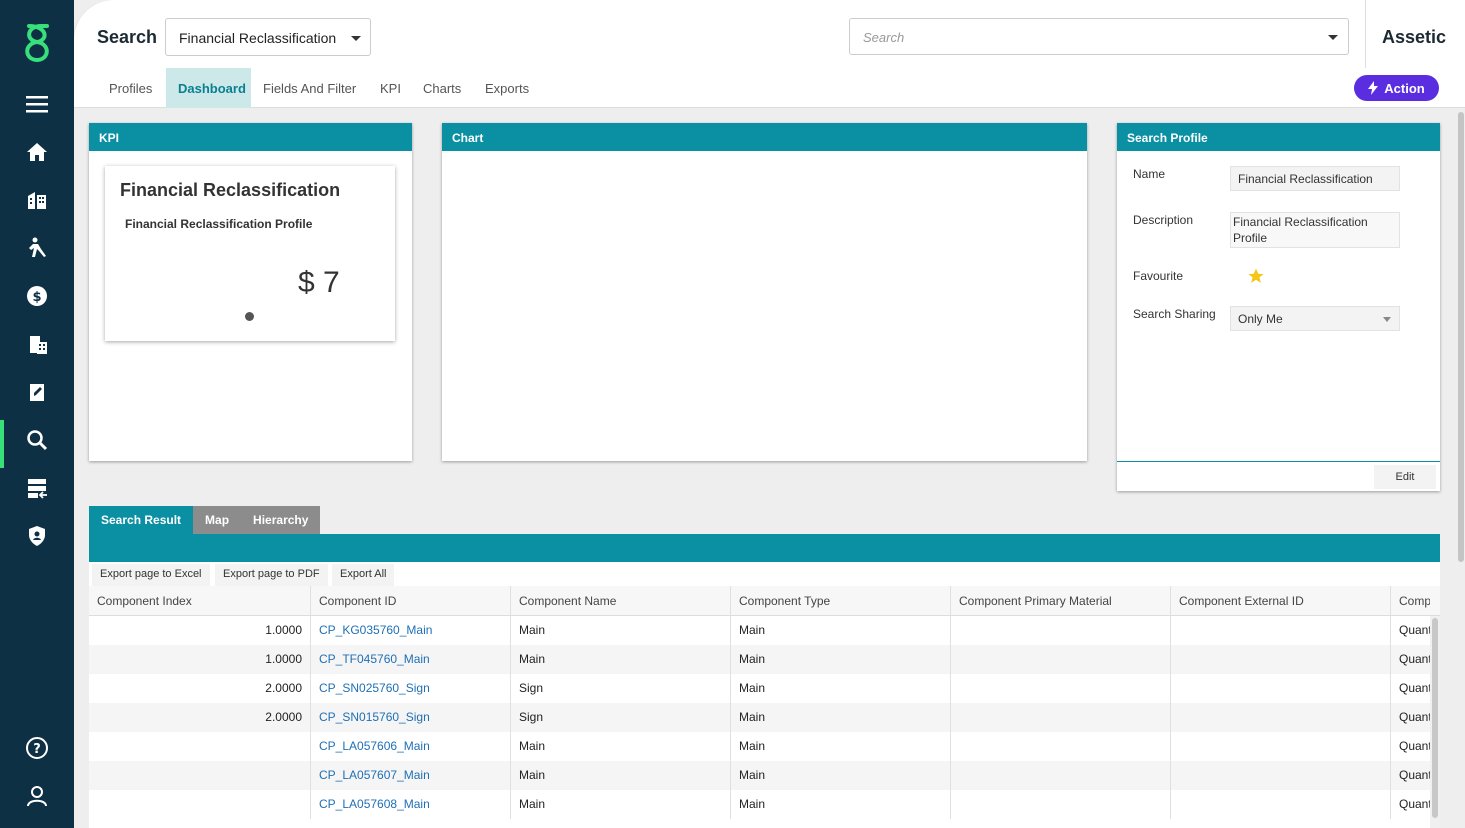 The width and height of the screenshot is (1465, 828). Describe the element at coordinates (1414, 37) in the screenshot. I see `brand-name: Assetic` at that location.